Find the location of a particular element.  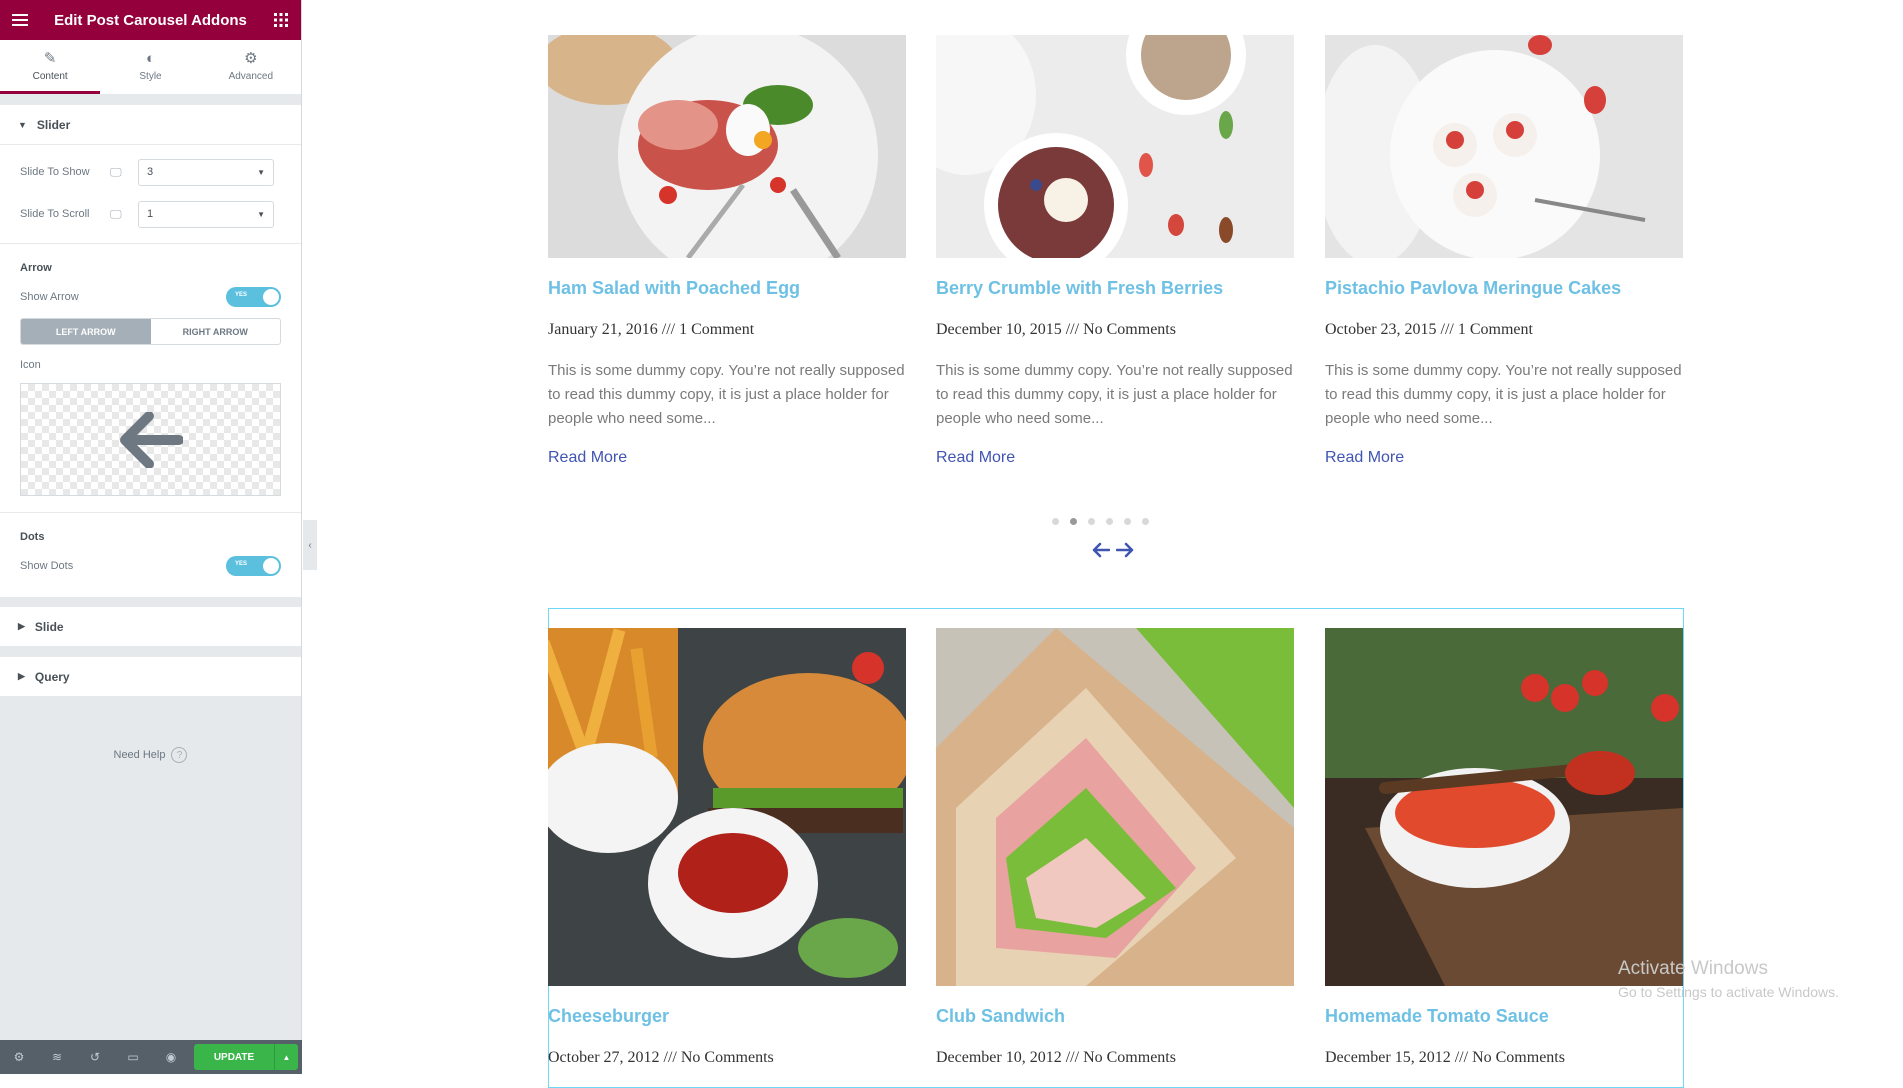

control-label: Slide To Show is located at coordinates (55, 172).